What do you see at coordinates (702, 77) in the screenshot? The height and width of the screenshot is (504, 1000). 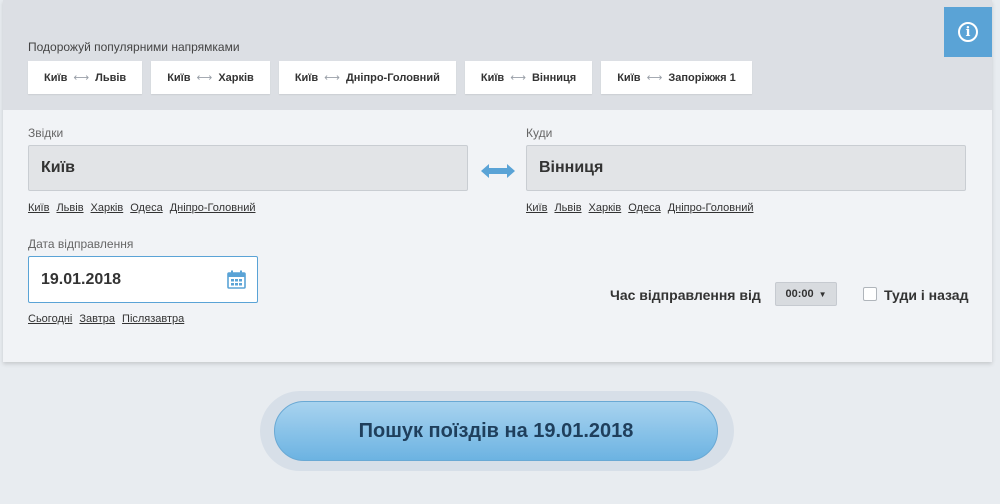 I see `route-to: Запоріжжя 1` at bounding box center [702, 77].